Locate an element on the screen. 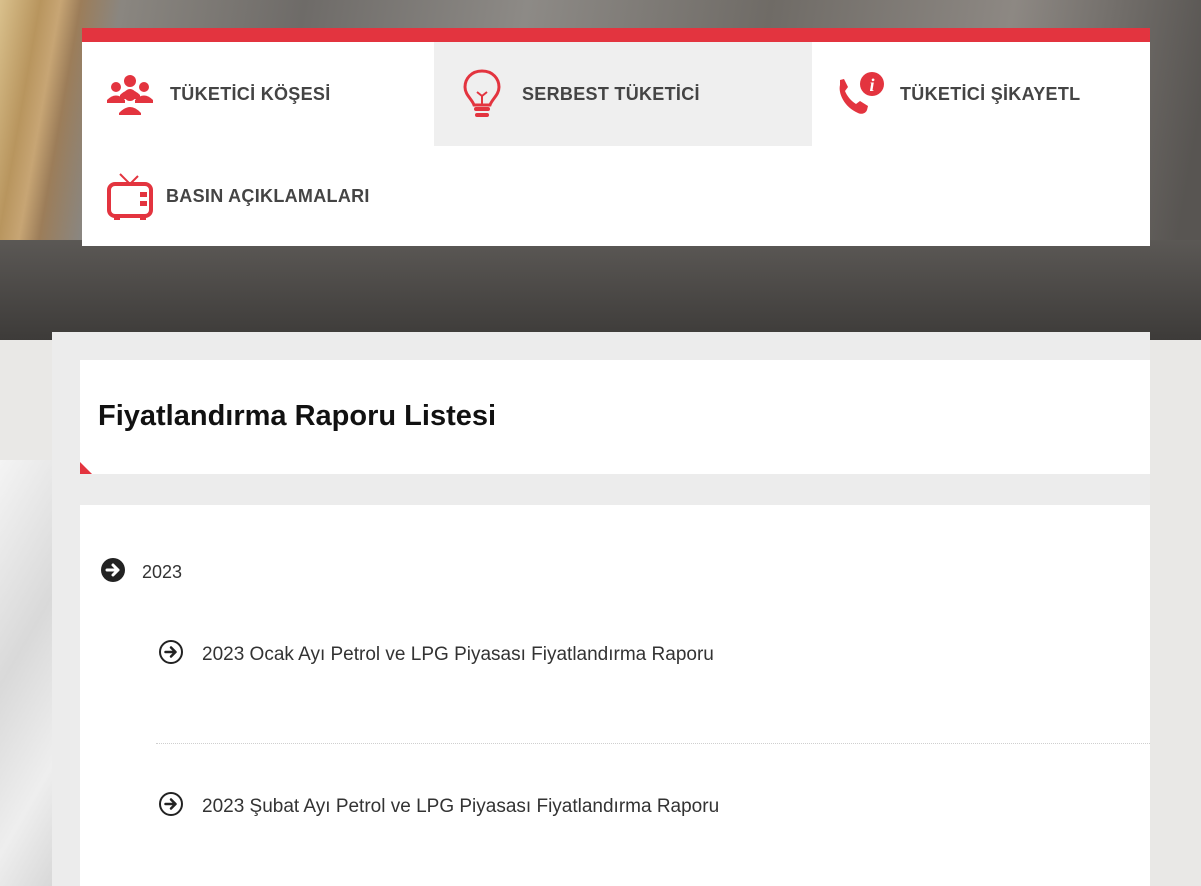 This screenshot has height=886, width=1201. title-corner-marker is located at coordinates (86, 468).